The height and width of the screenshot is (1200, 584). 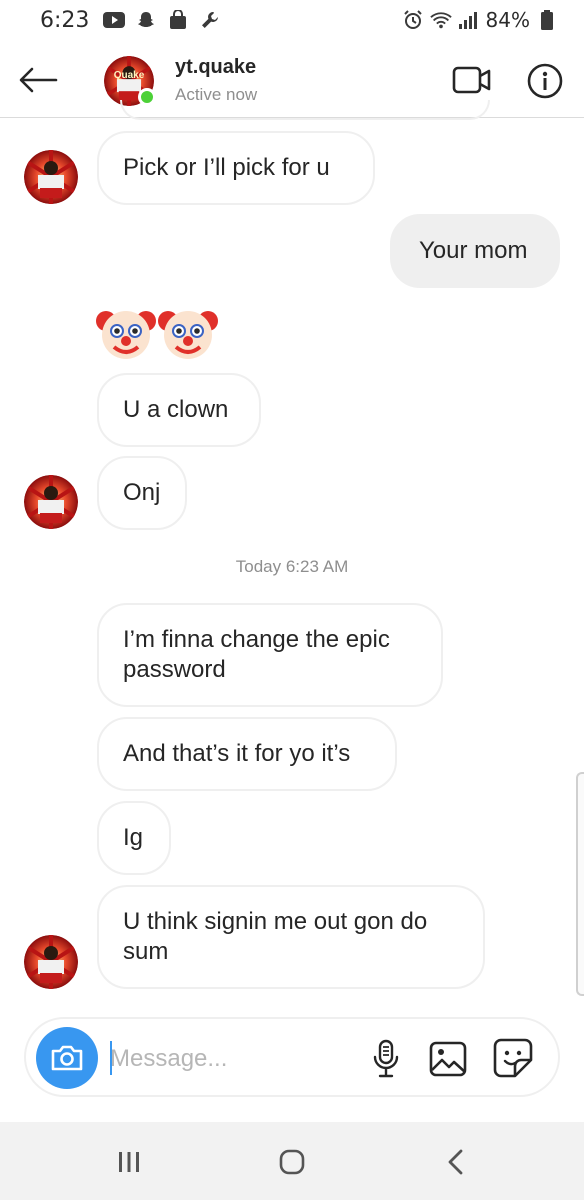 I want to click on gallery-button, so click(x=448, y=1059).